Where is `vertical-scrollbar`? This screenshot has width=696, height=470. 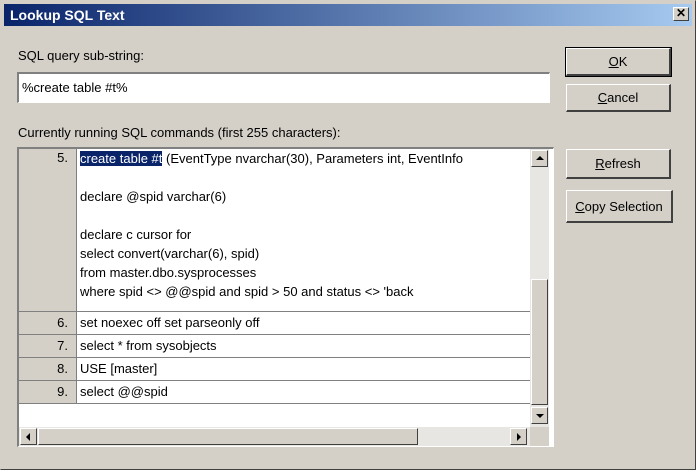
vertical-scrollbar is located at coordinates (539, 288).